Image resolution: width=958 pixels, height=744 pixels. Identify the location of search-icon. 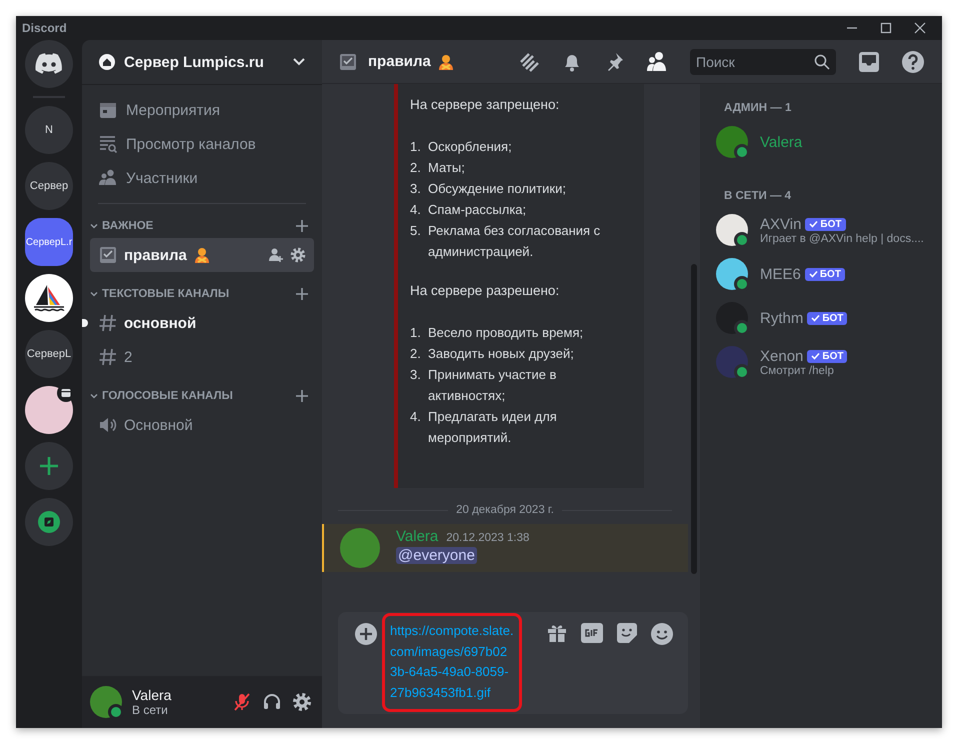
(822, 62).